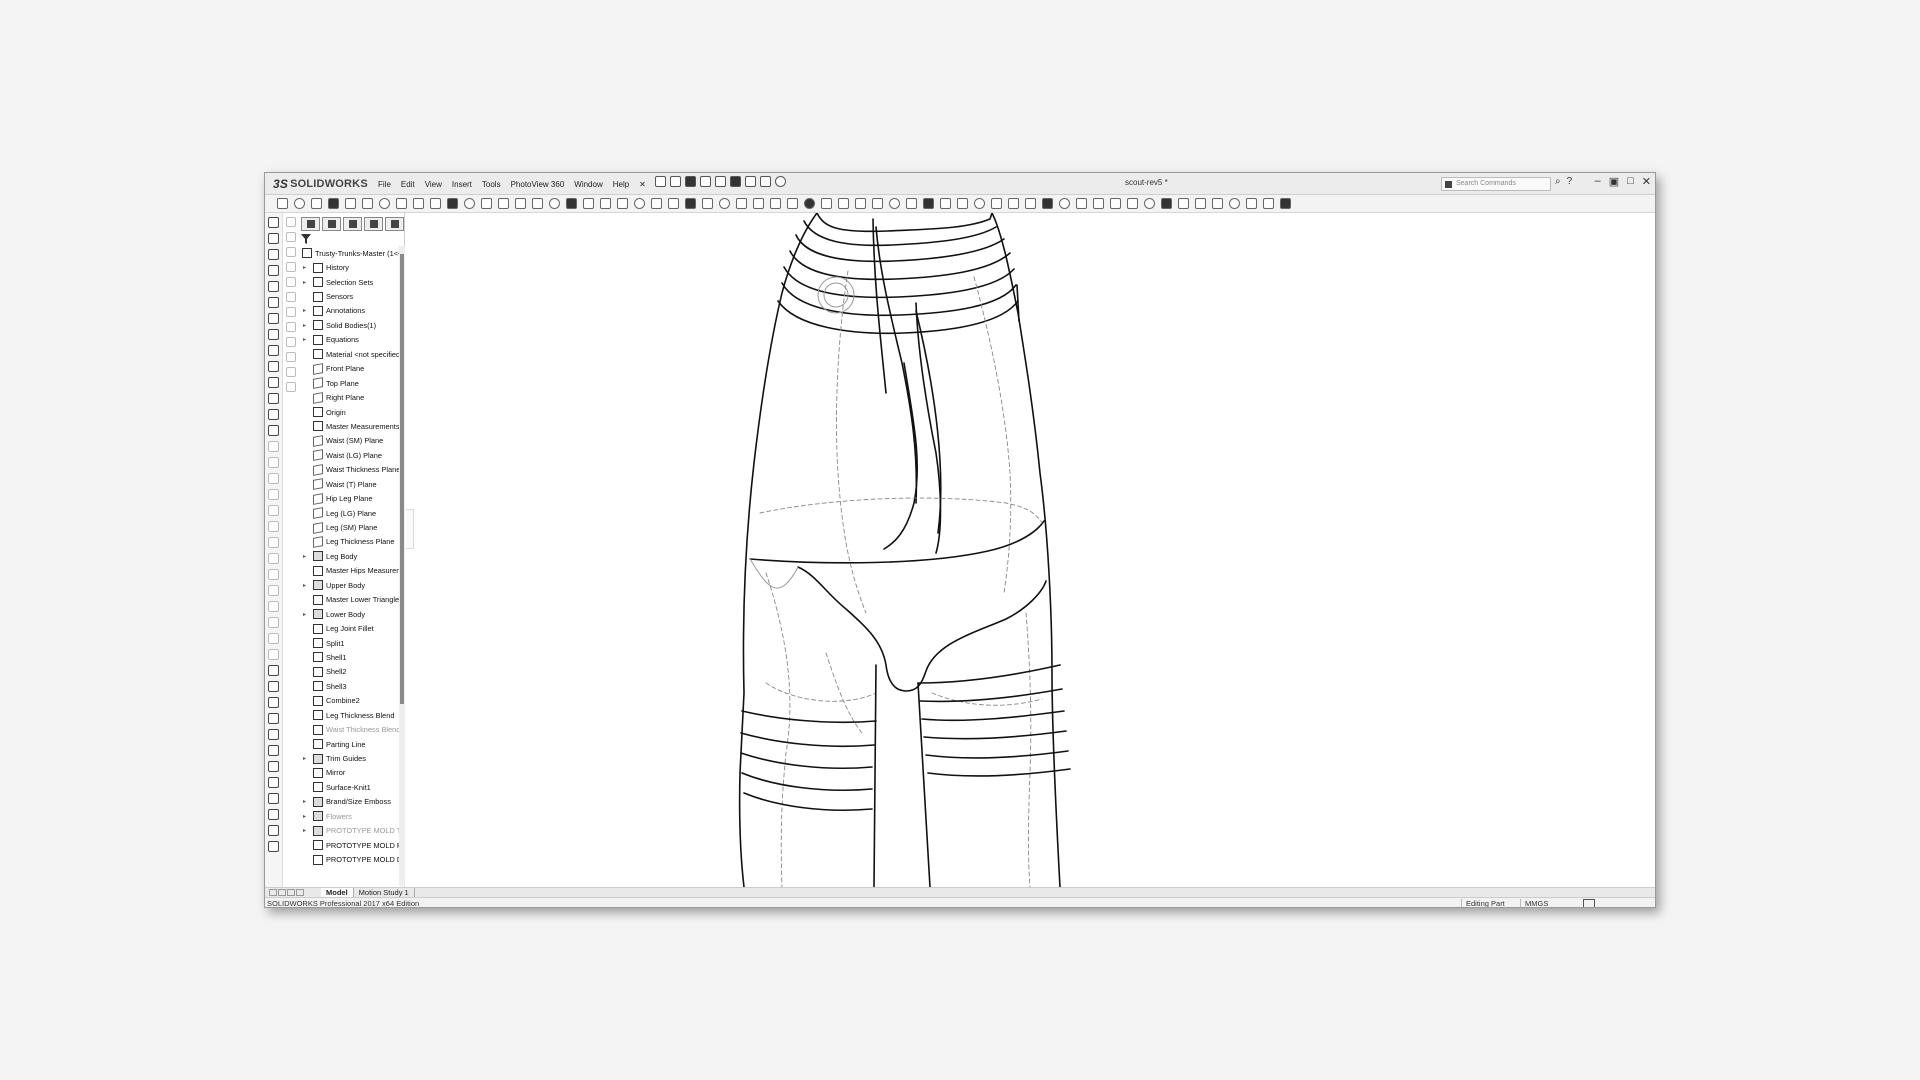  I want to click on tree-item: Leg Joint Fillet, so click(349, 628).